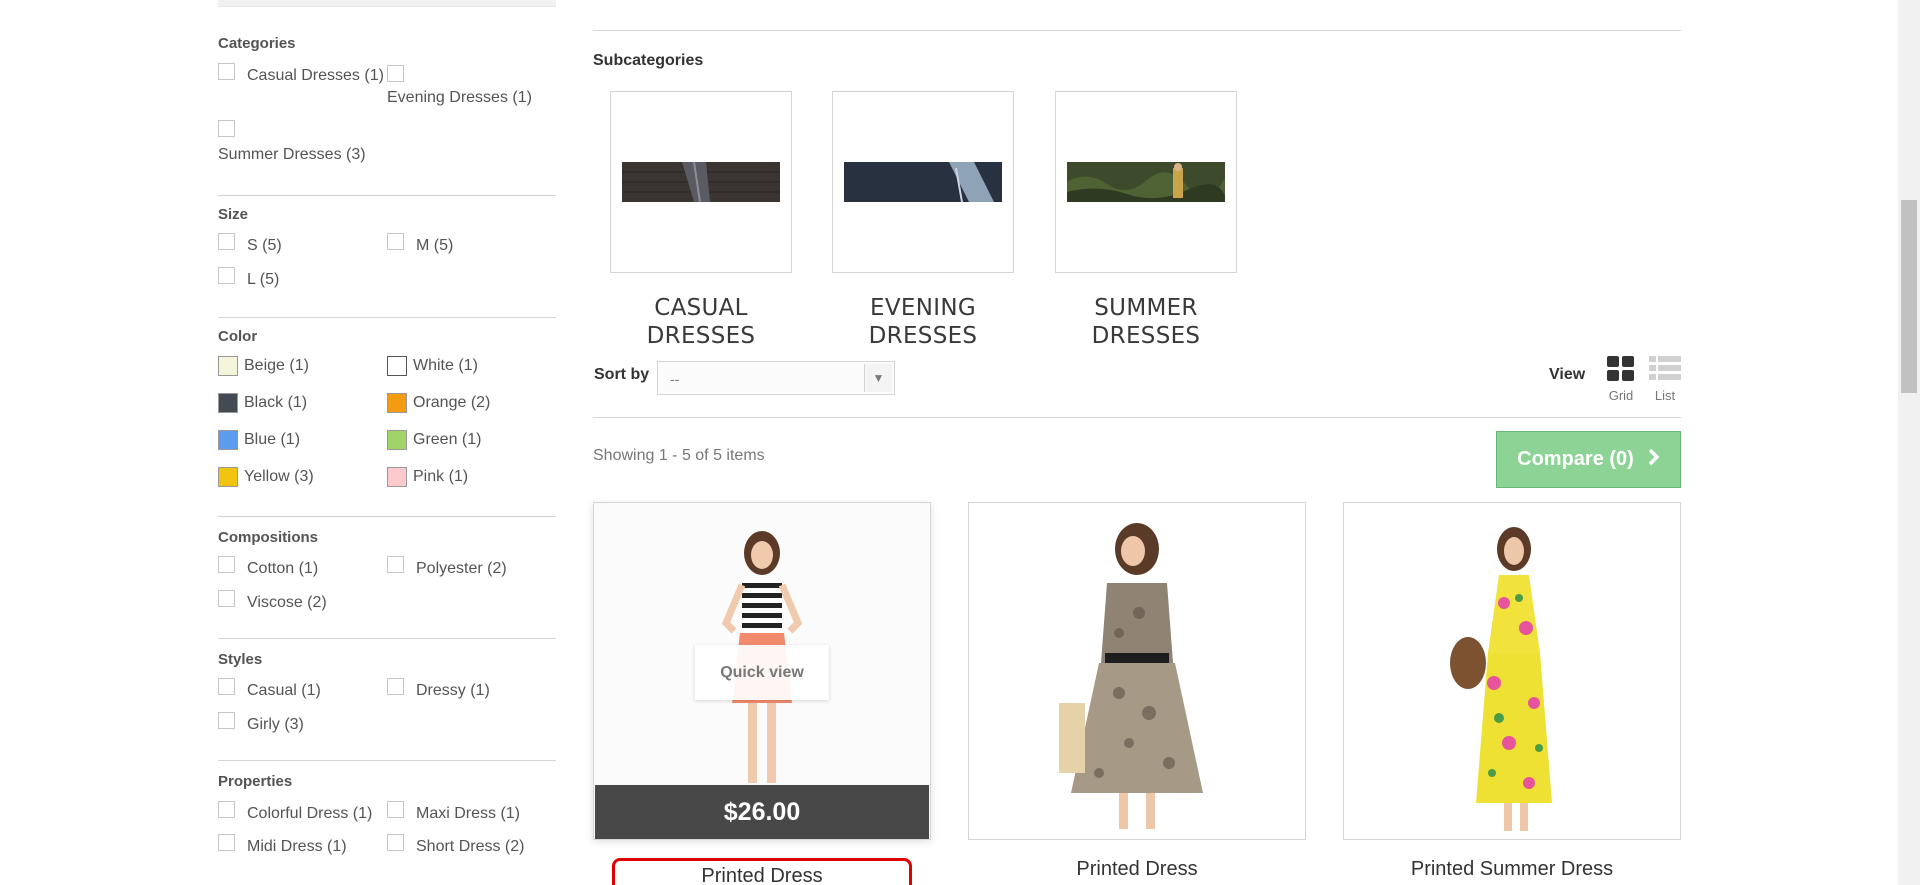 The image size is (1920, 885). Describe the element at coordinates (228, 440) in the screenshot. I see `color-swatch-blue` at that location.